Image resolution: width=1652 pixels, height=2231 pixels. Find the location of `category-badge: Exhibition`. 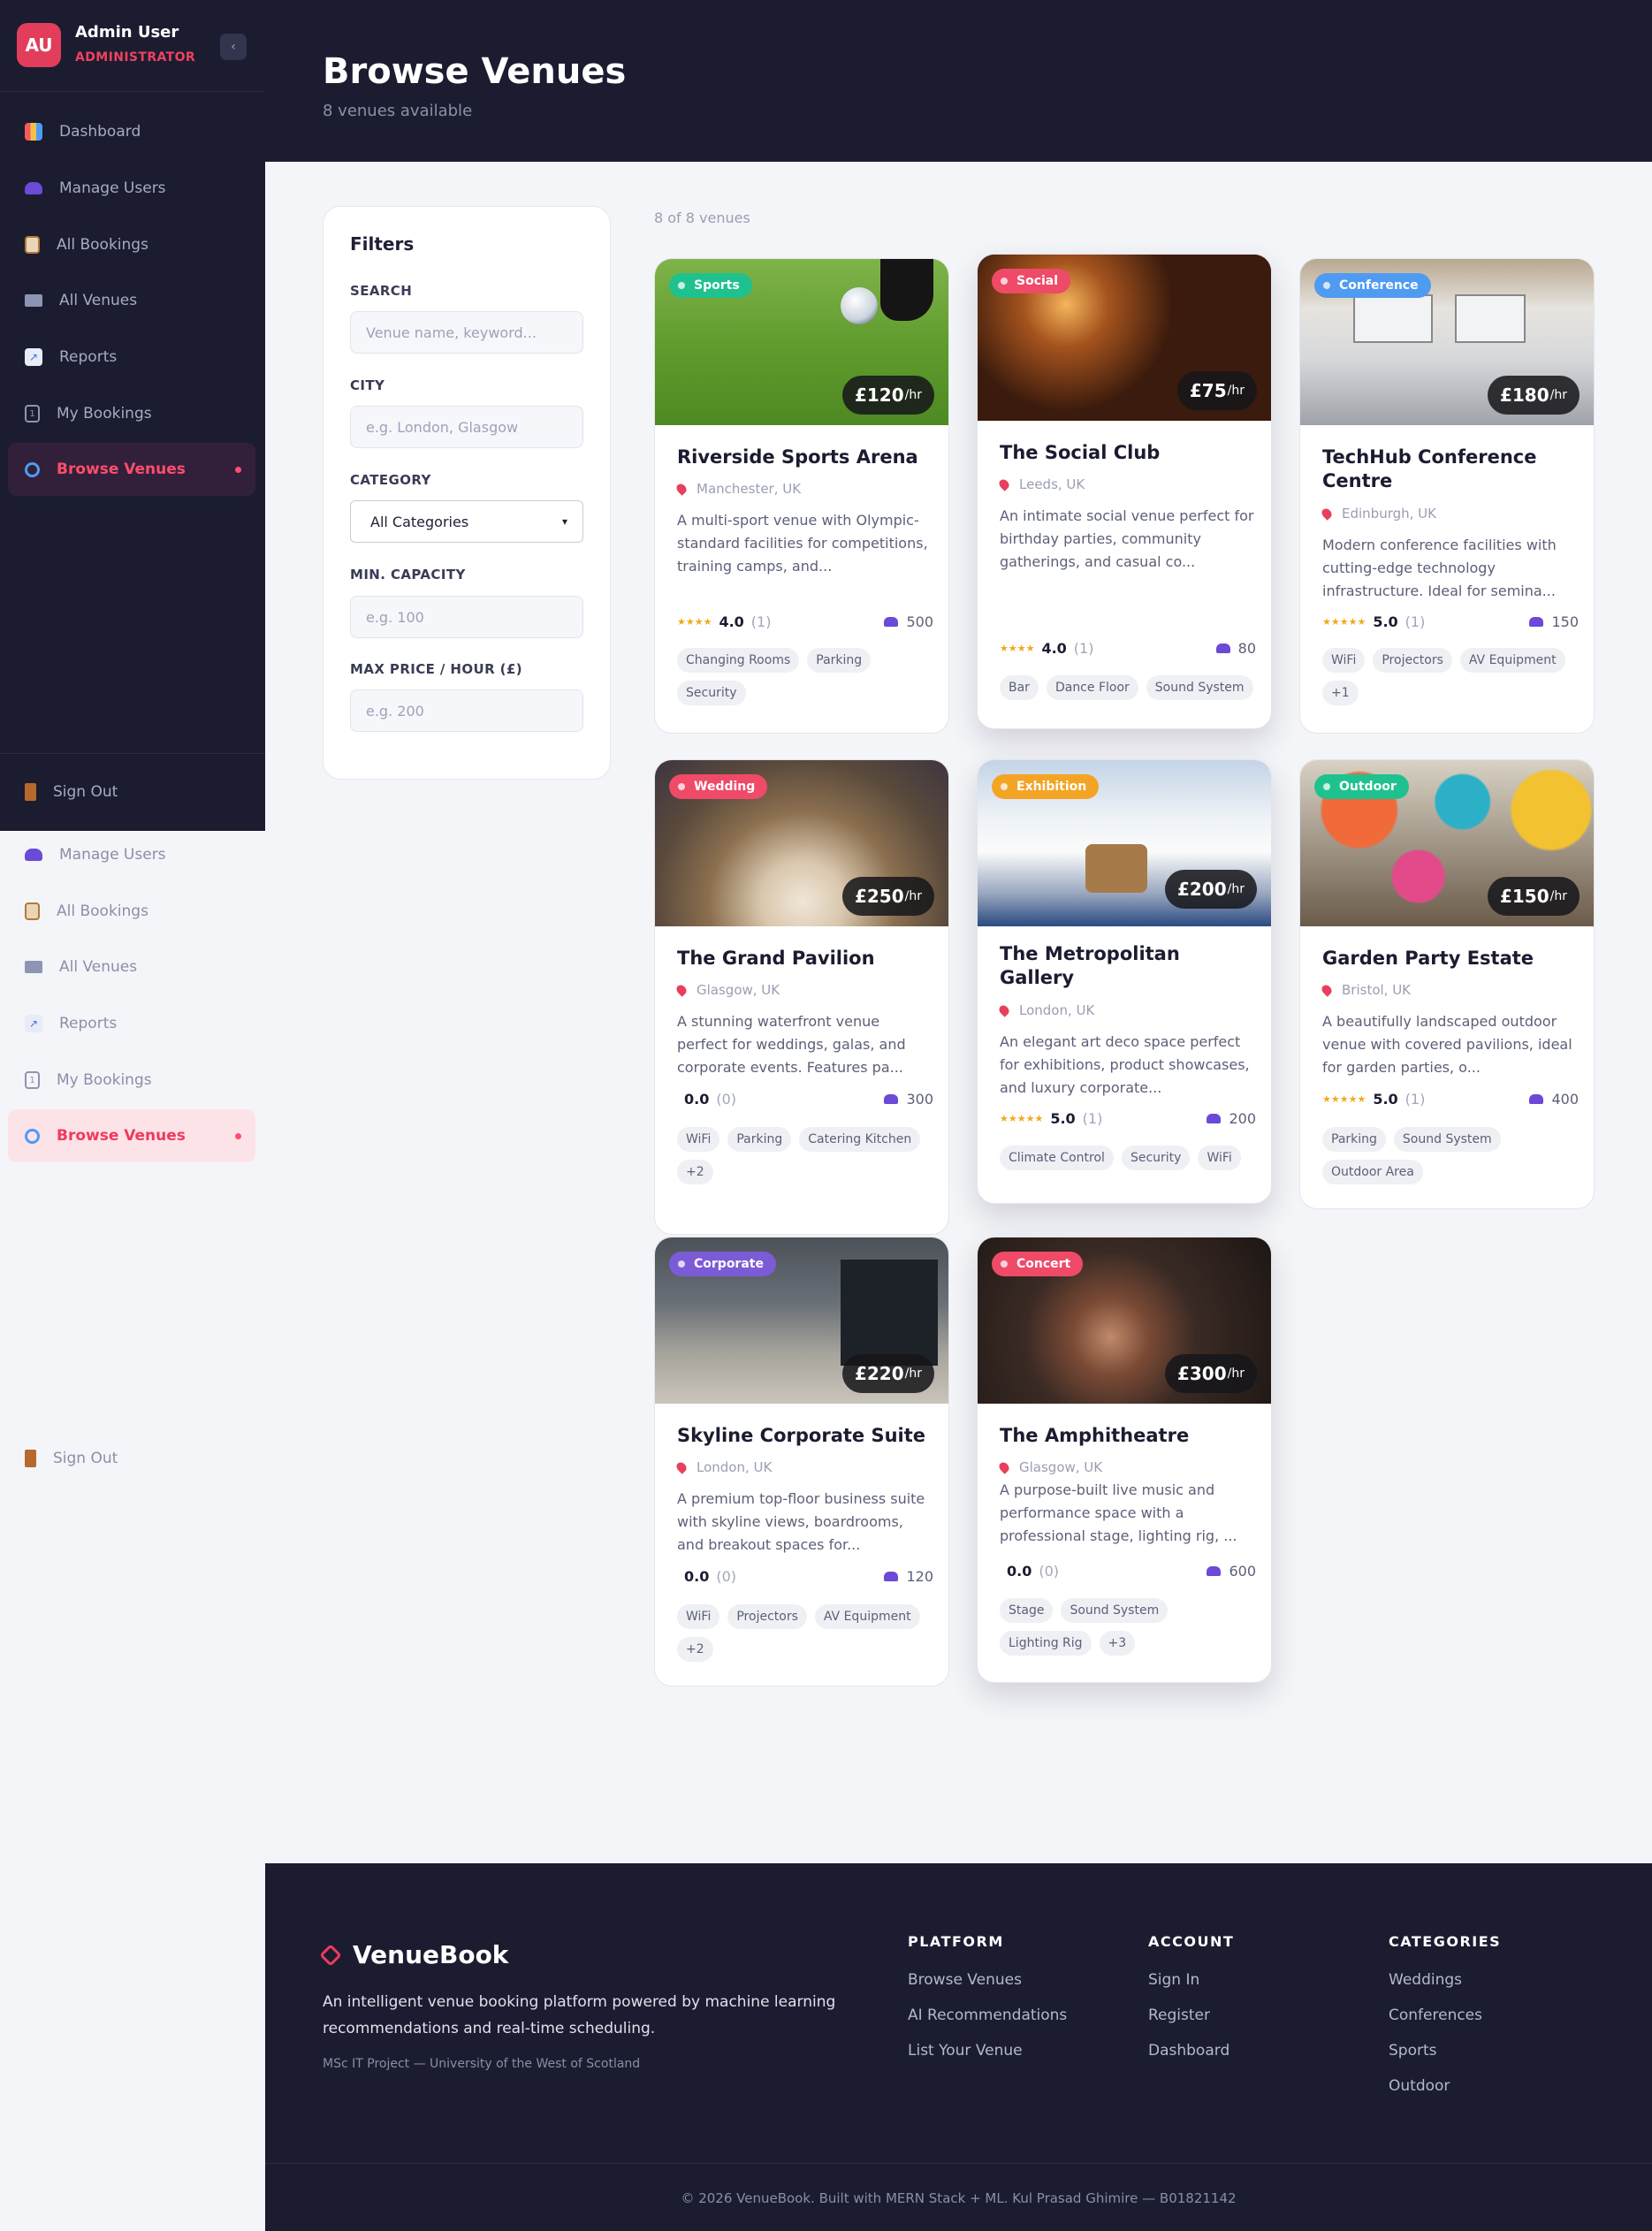

category-badge: Exhibition is located at coordinates (1046, 787).